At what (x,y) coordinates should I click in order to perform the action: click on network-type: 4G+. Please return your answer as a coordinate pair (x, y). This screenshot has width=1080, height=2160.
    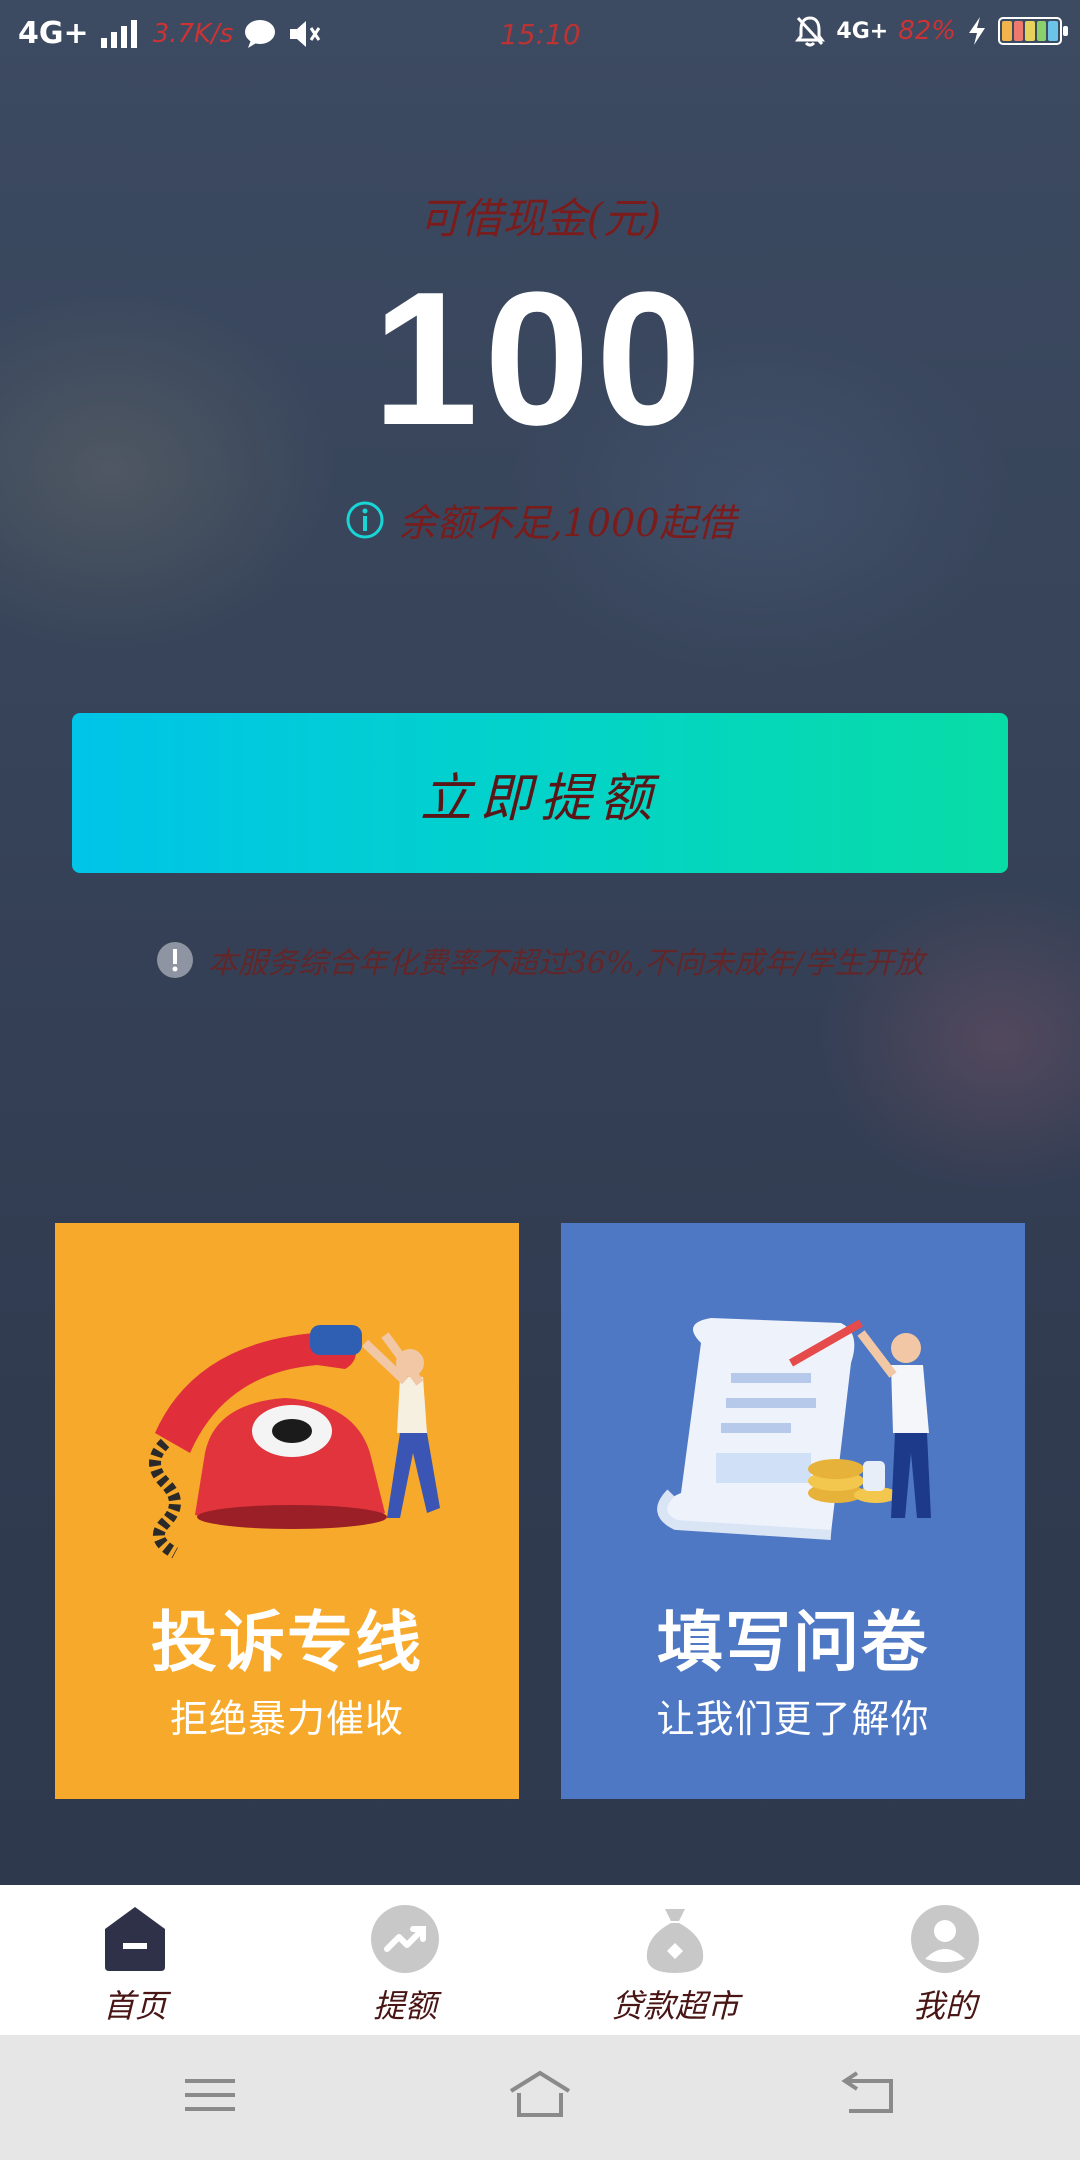
    Looking at the image, I should click on (53, 33).